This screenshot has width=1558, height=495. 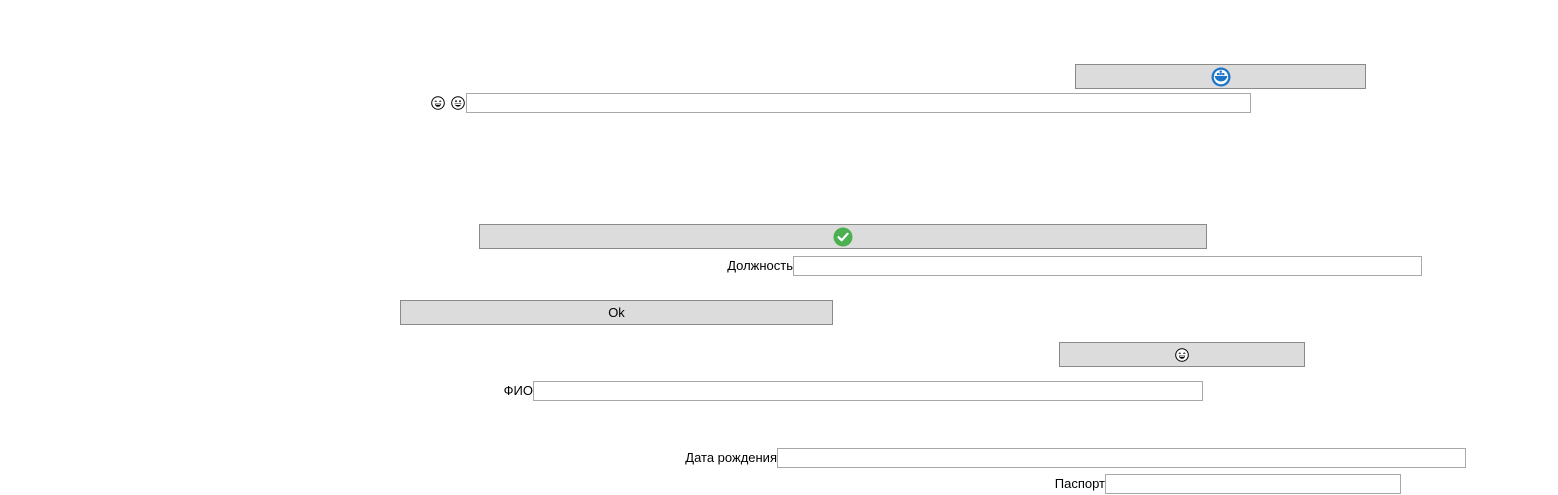 What do you see at coordinates (1121, 458) in the screenshot?
I see `birthdate-input` at bounding box center [1121, 458].